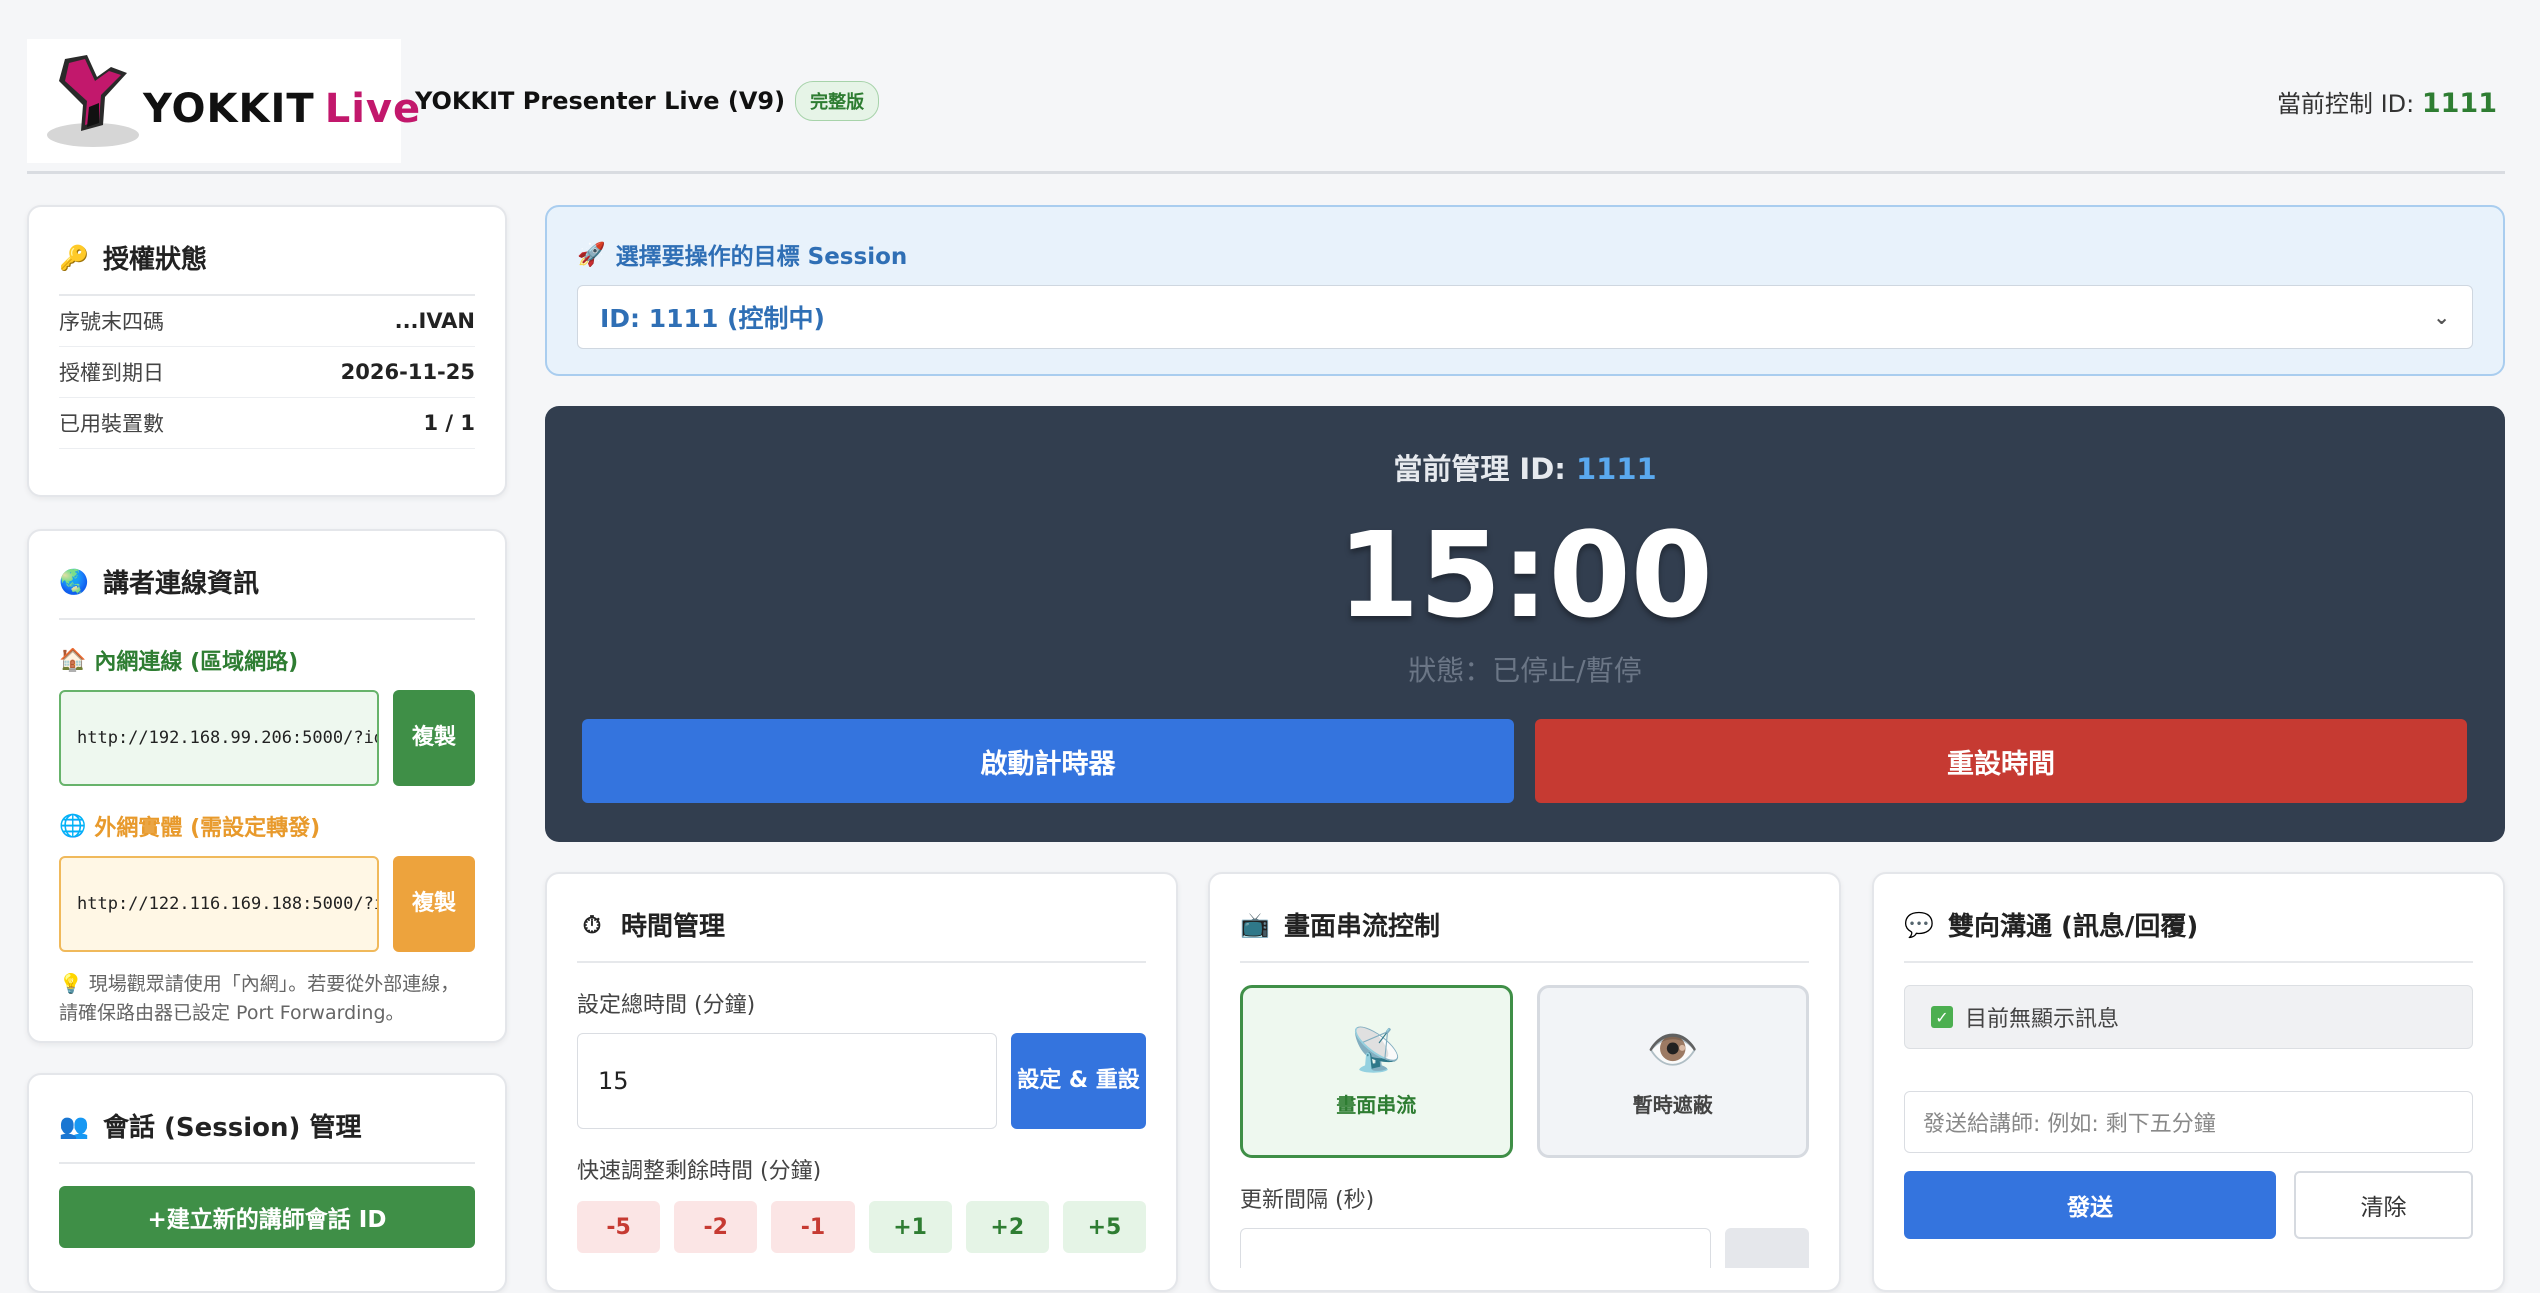  Describe the element at coordinates (600, 101) in the screenshot. I see `app-title: YOKKIT Presenter Live (V9)` at that location.